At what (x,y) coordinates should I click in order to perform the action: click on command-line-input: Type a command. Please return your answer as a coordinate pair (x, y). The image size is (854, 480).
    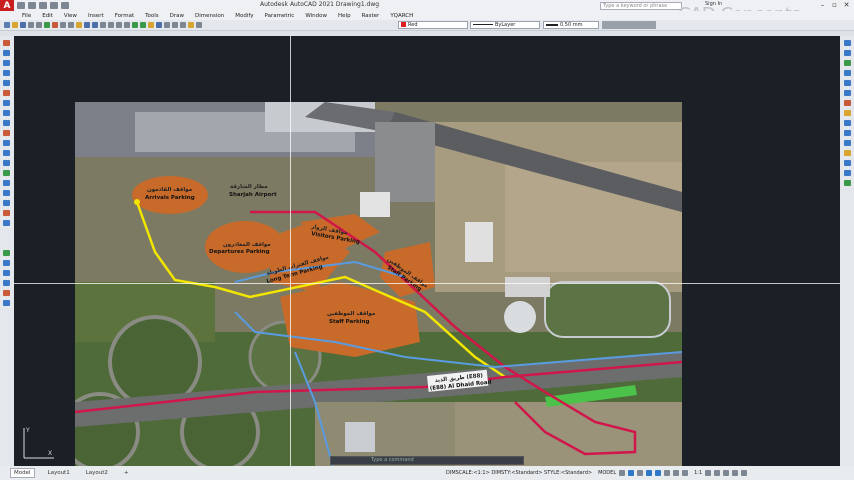
    Looking at the image, I should click on (427, 460).